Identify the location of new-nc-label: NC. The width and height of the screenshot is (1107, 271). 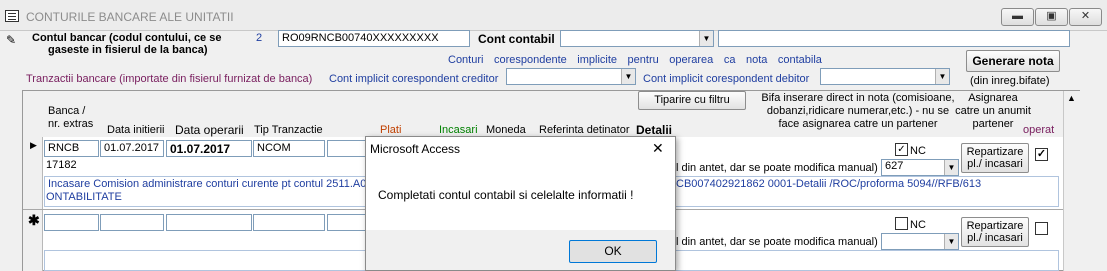
(918, 225).